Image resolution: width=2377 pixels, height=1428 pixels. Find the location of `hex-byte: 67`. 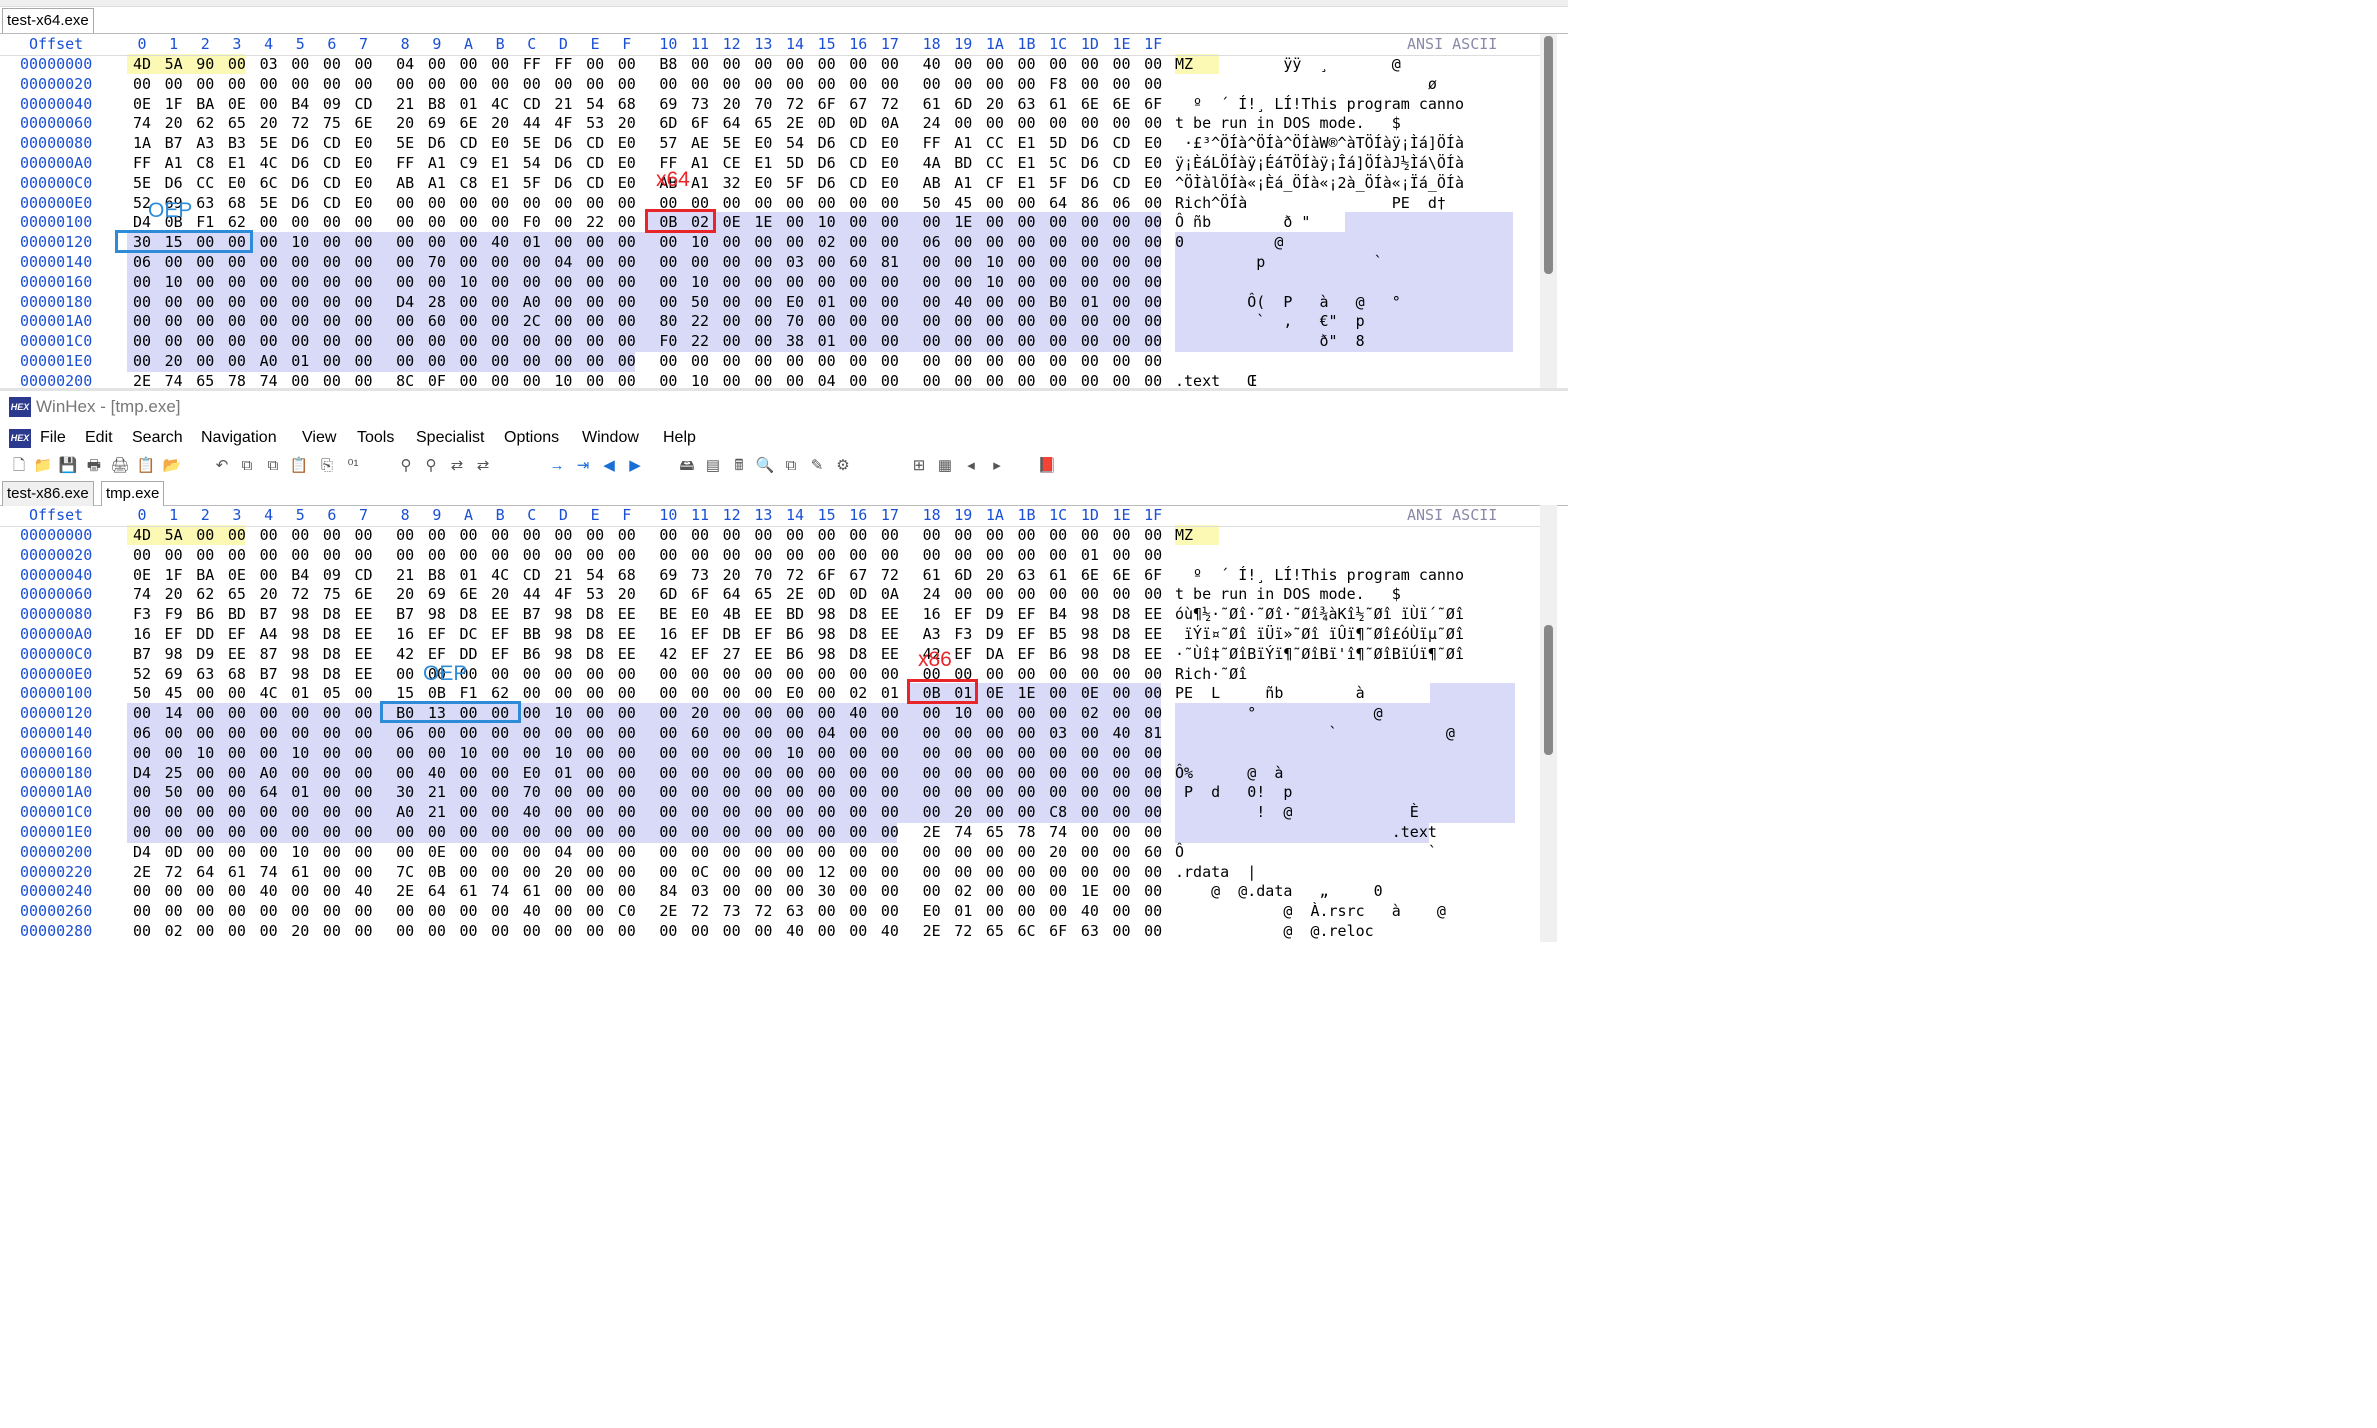

hex-byte: 67 is located at coordinates (858, 575).